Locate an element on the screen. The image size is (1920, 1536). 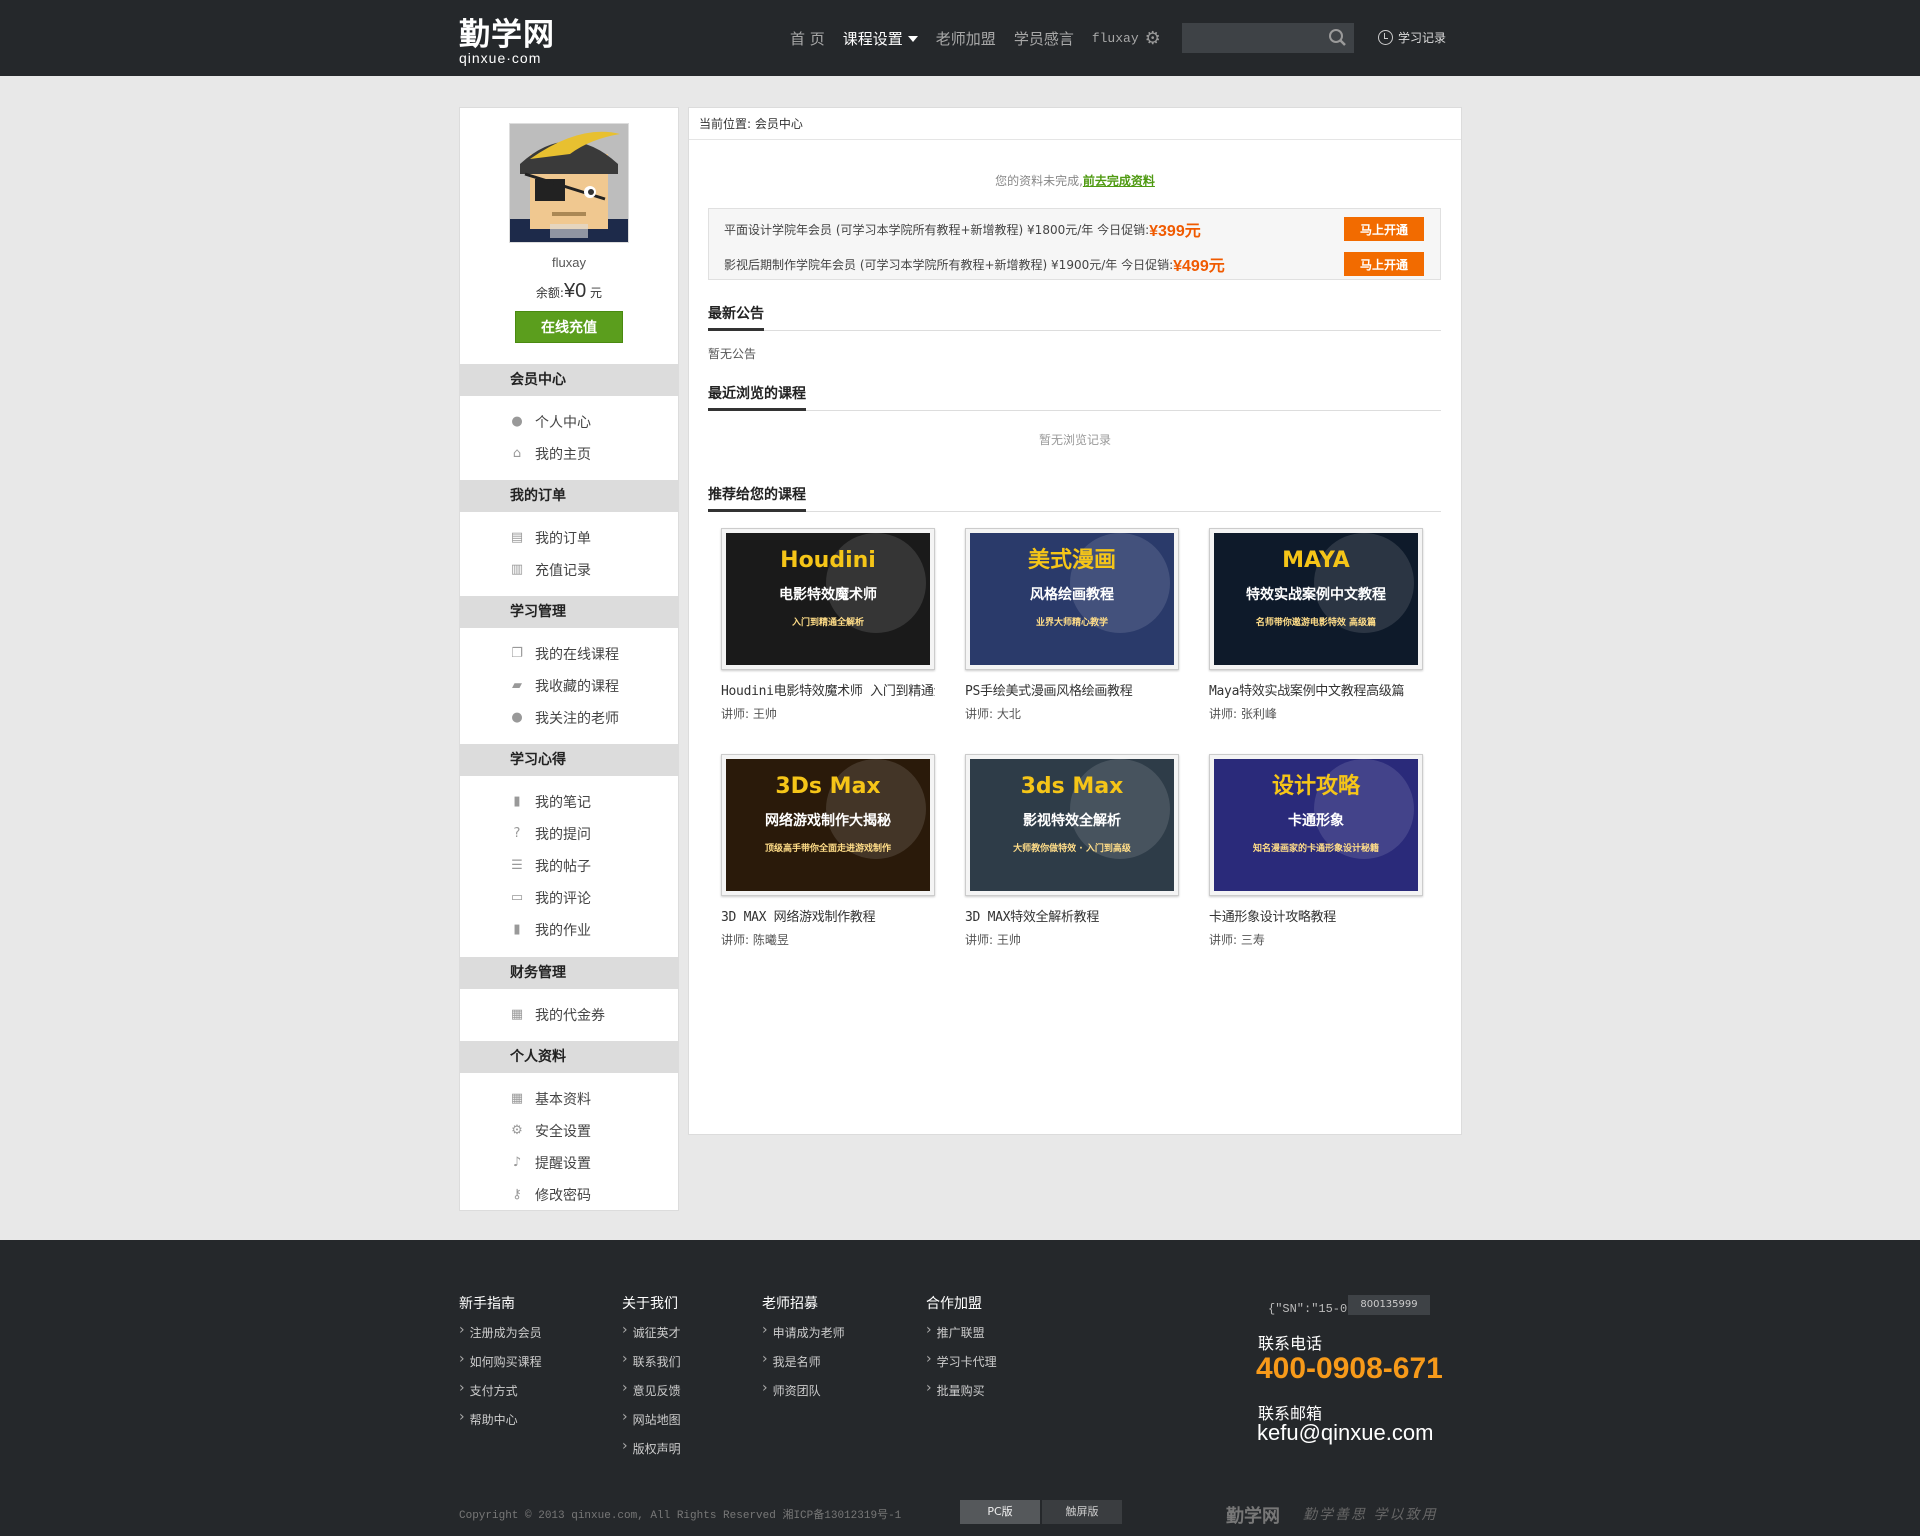
course-title: PS手绘美式漫画风格绘画教程 is located at coordinates (1072, 689).